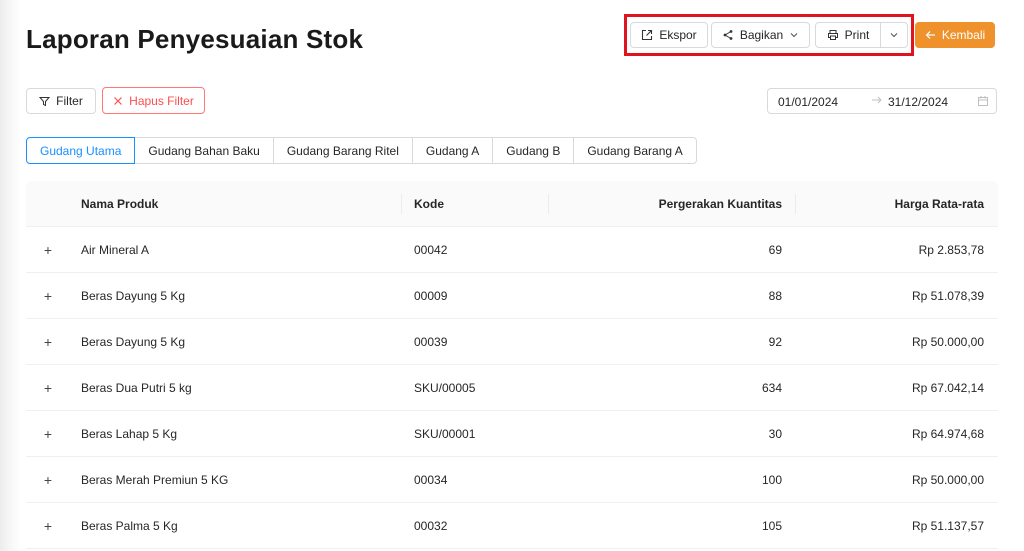 This screenshot has width=1024, height=551. Describe the element at coordinates (431, 295) in the screenshot. I see `product-code: 00009` at that location.